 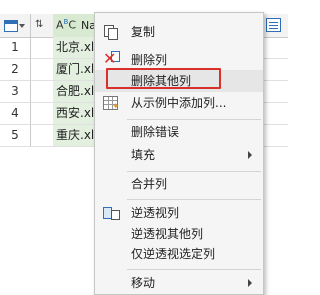 I want to click on add-column-from-examples-icon: ✦, so click(x=111, y=104).